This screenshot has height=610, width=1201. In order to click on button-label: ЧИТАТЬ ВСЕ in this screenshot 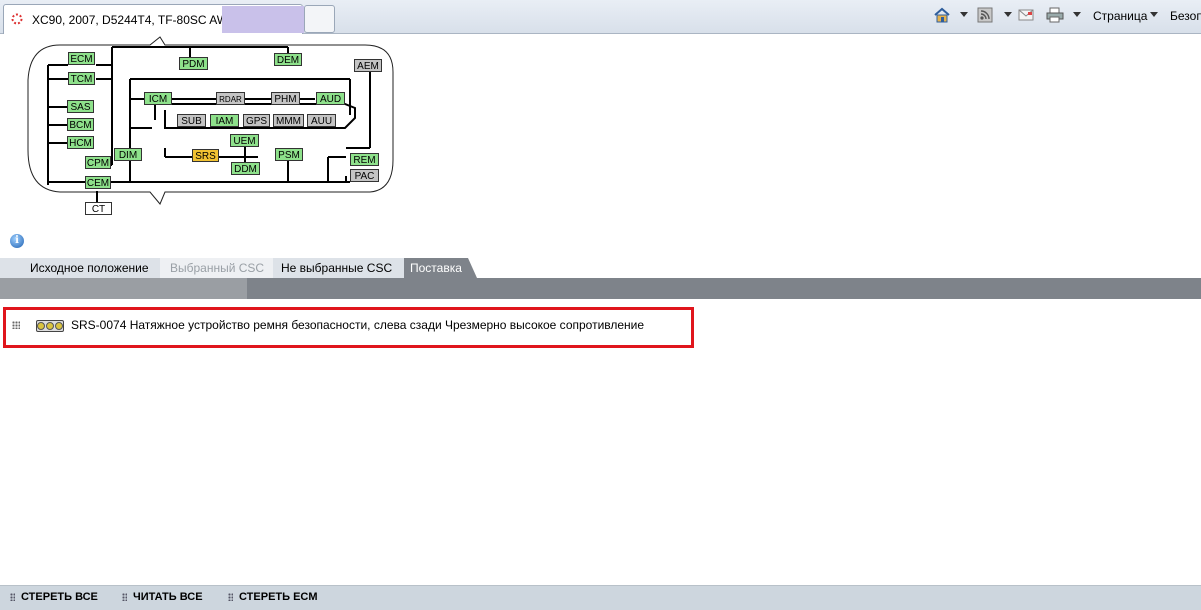, I will do `click(168, 597)`.